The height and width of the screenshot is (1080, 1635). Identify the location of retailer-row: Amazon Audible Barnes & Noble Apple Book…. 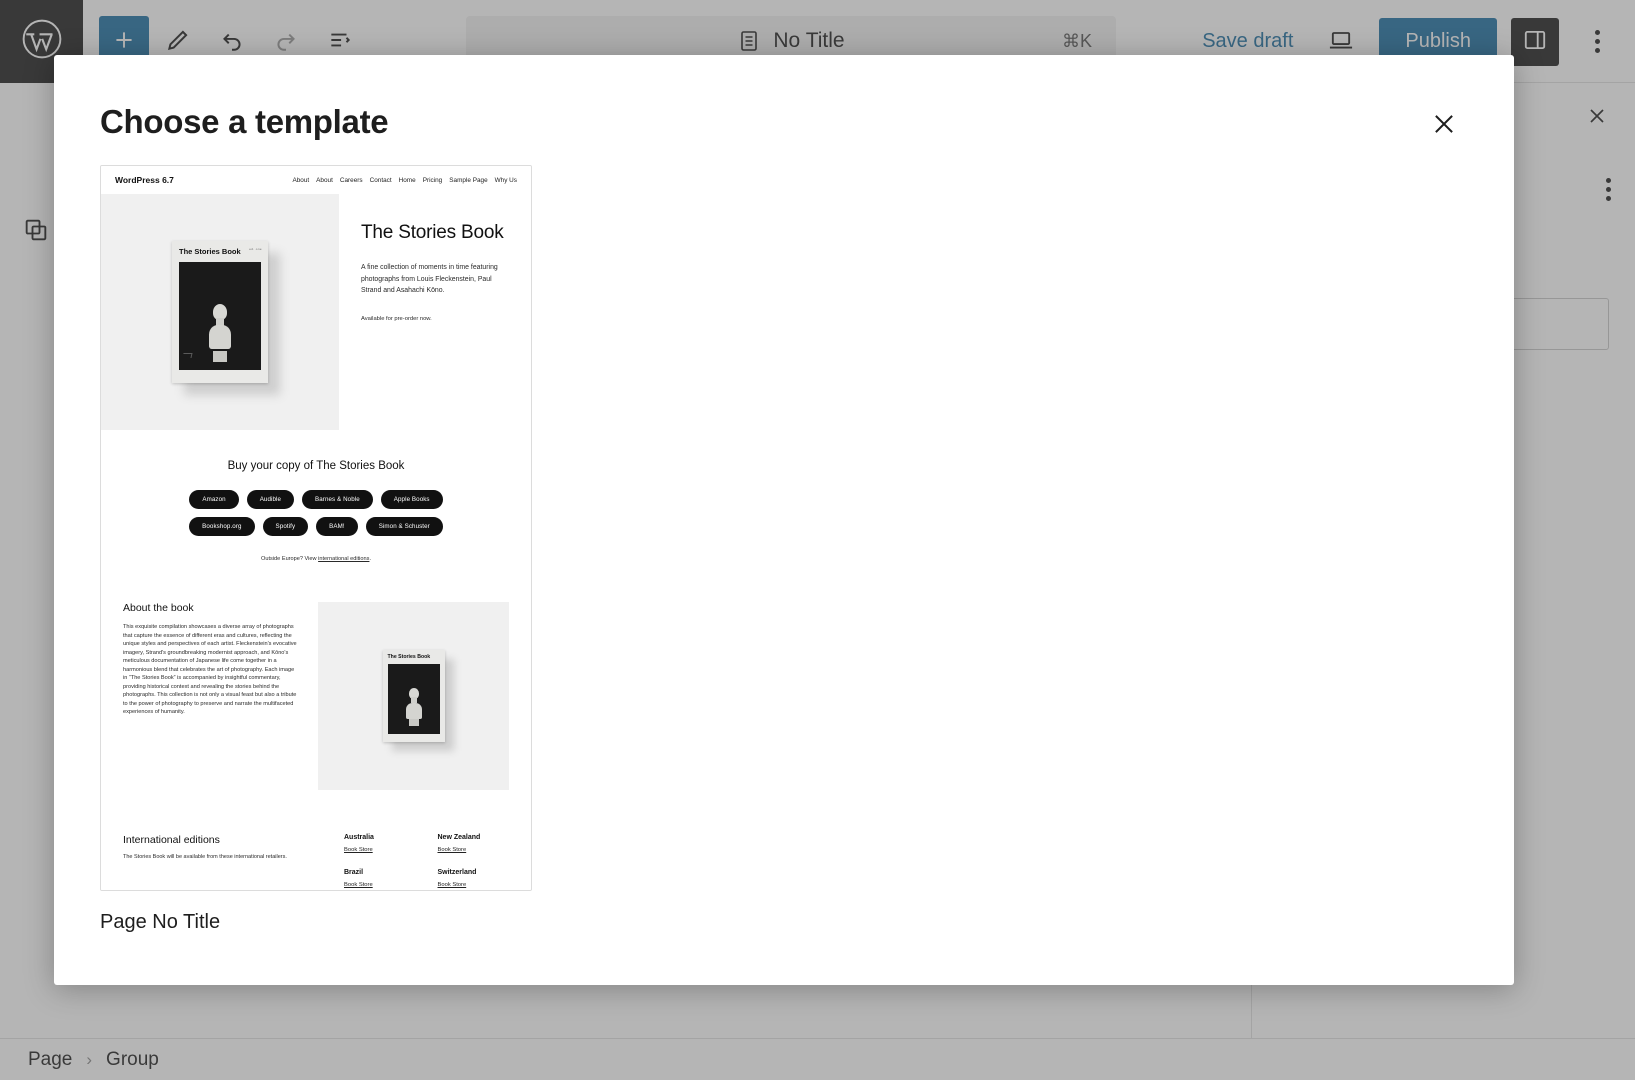
(316, 499).